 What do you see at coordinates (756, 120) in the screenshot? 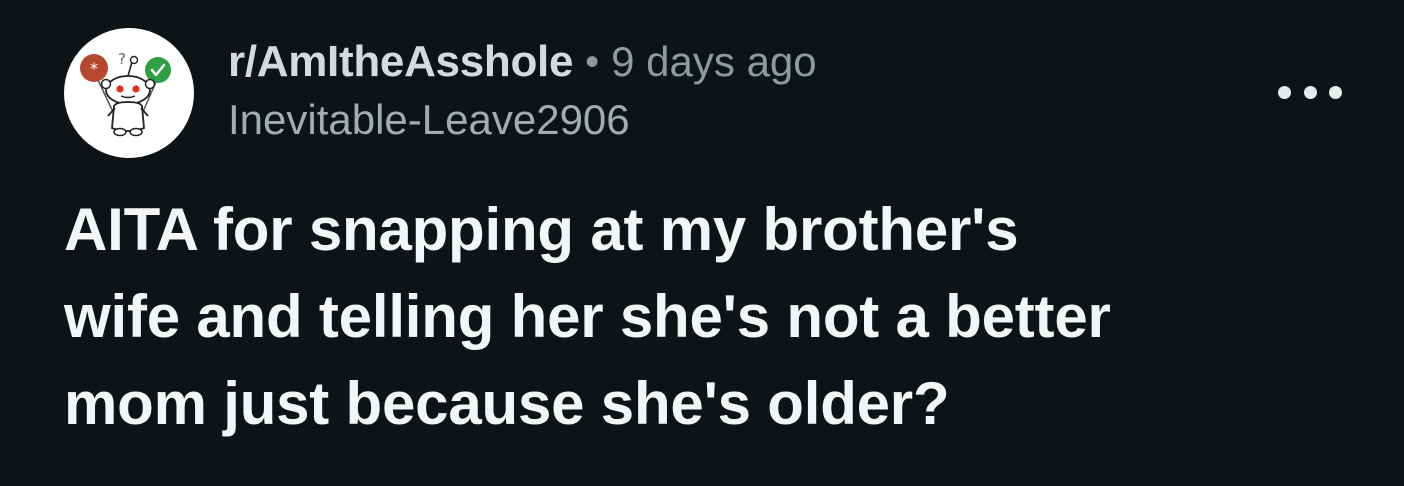
I see `author-username: Inevitable-Leave2906` at bounding box center [756, 120].